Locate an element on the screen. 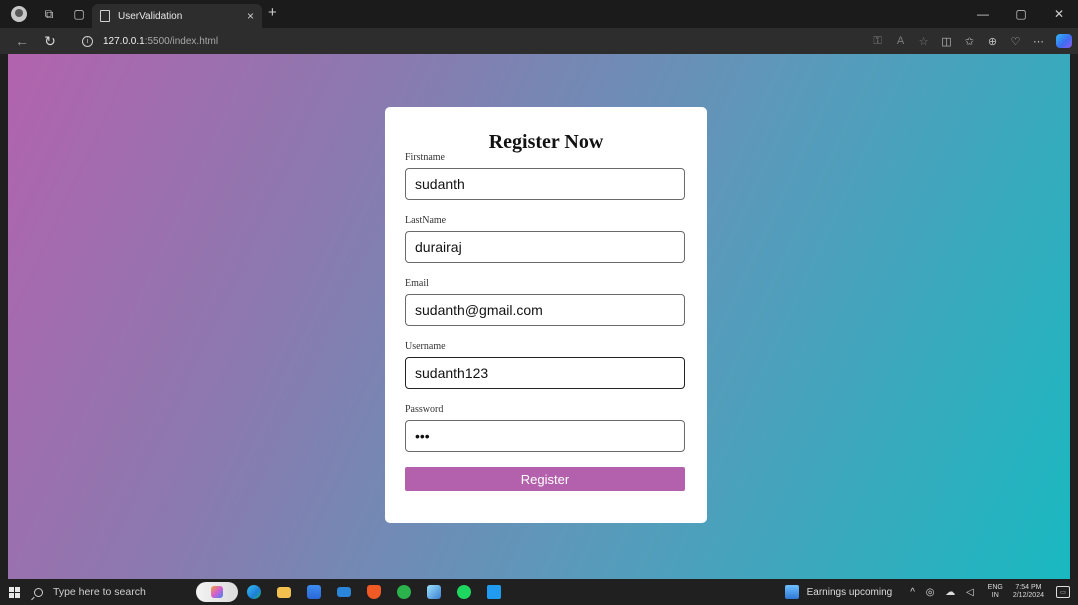 This screenshot has width=1078, height=605. username-input is located at coordinates (545, 373).